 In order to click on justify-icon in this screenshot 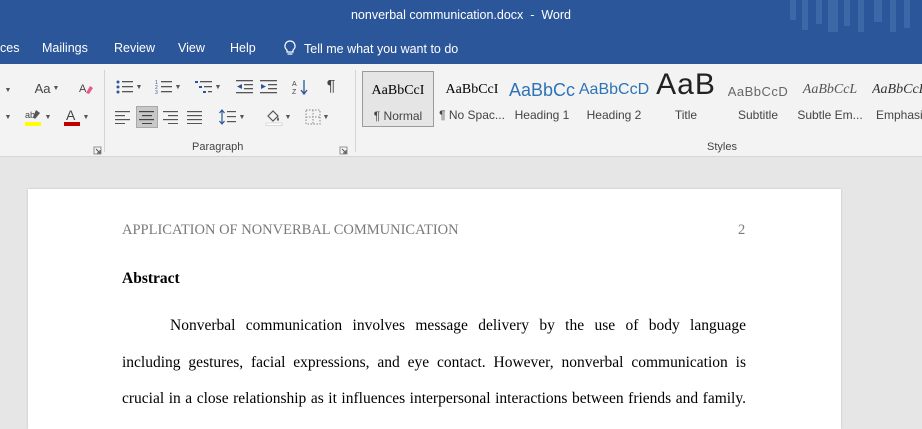, I will do `click(194, 117)`.